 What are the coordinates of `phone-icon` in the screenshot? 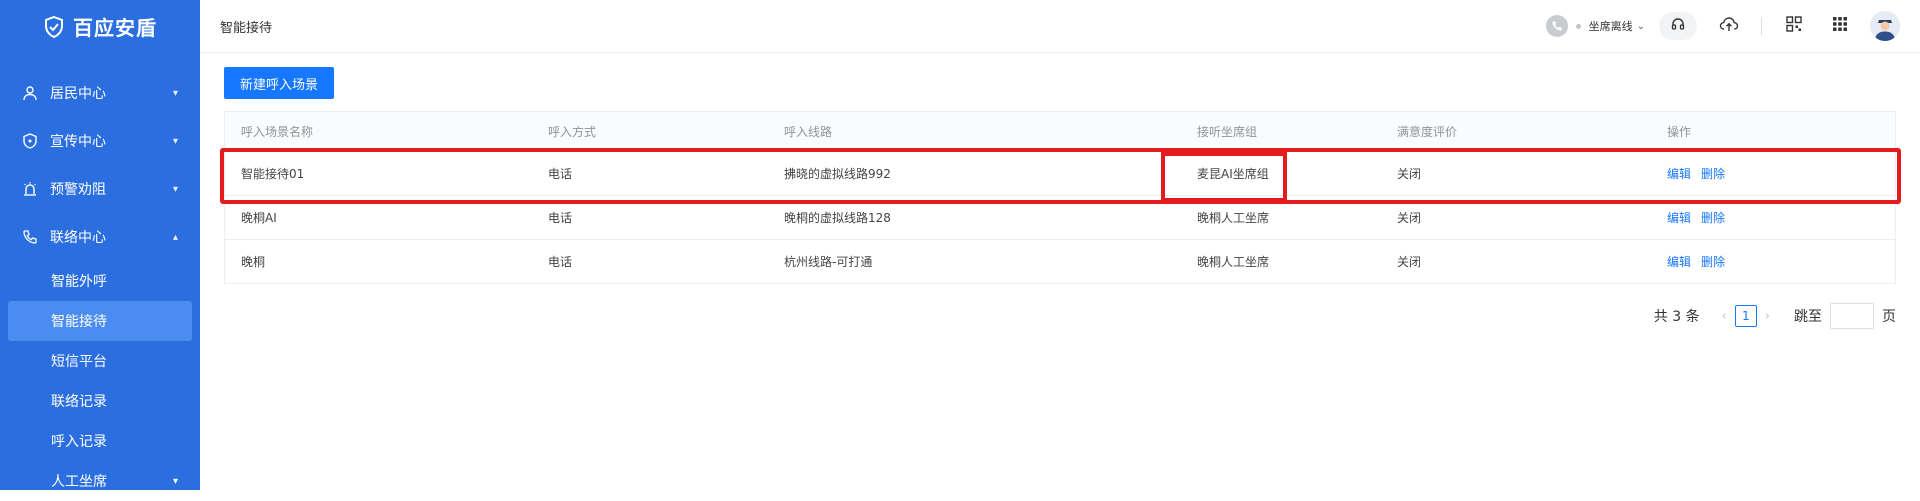 It's located at (30, 237).